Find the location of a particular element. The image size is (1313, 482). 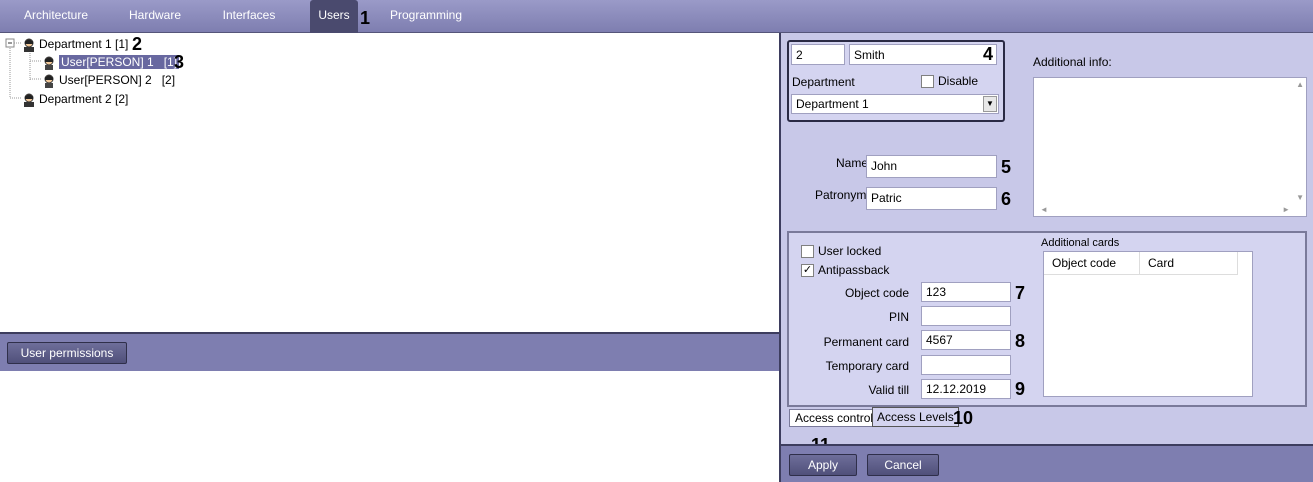

user-locked-check-icon is located at coordinates (807, 252).